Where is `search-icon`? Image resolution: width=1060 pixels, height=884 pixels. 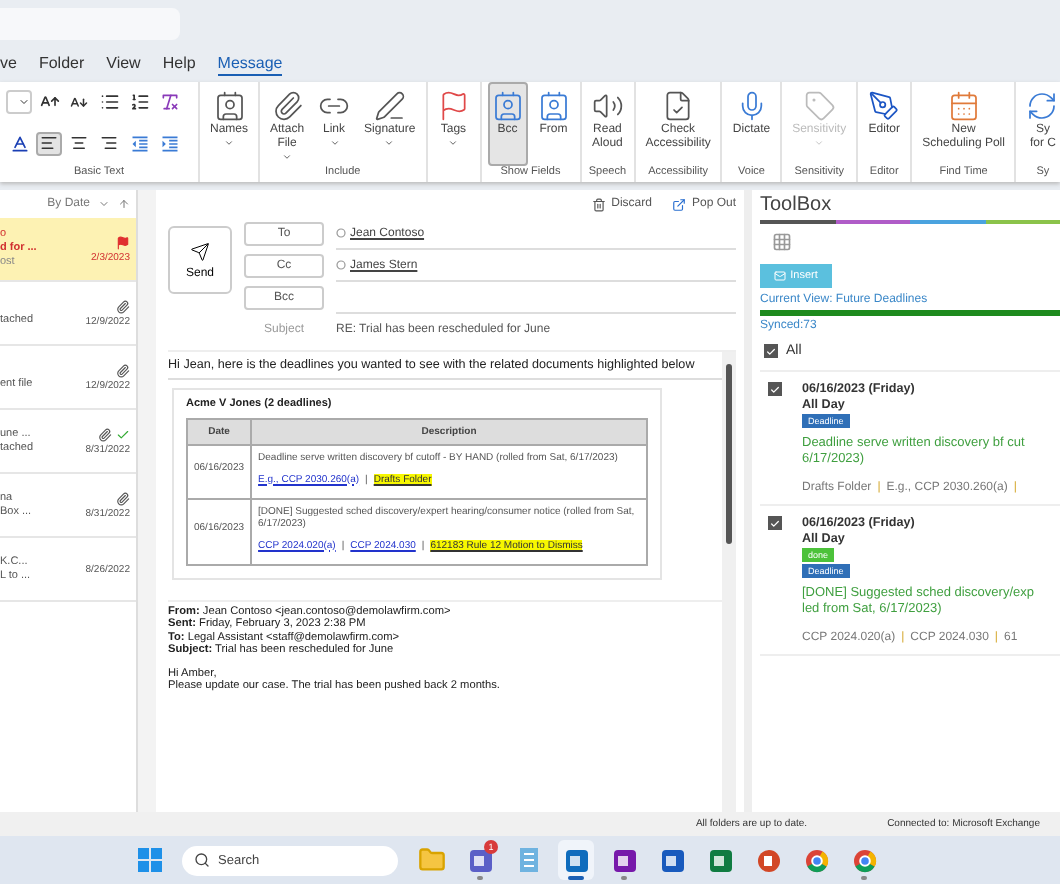
search-icon is located at coordinates (202, 860).